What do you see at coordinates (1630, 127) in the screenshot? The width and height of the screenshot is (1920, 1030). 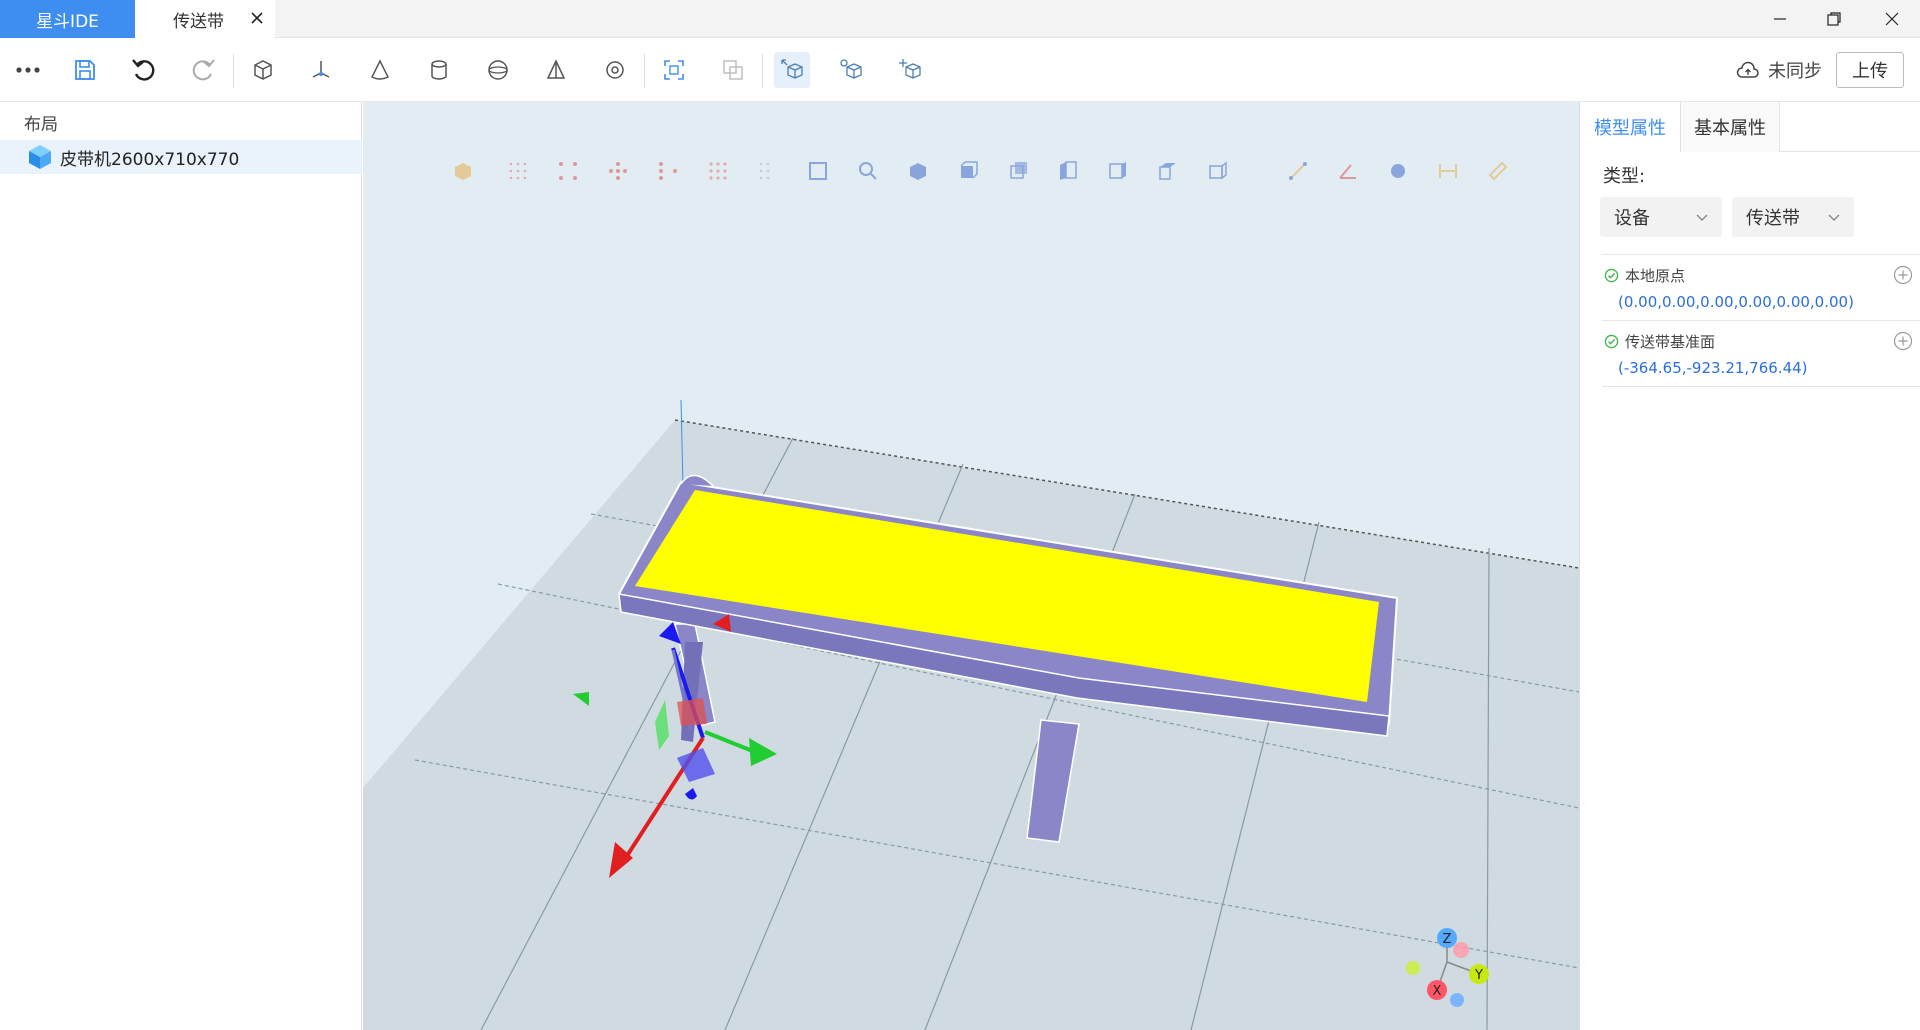 I see `tab-model-properties: 模型属性` at bounding box center [1630, 127].